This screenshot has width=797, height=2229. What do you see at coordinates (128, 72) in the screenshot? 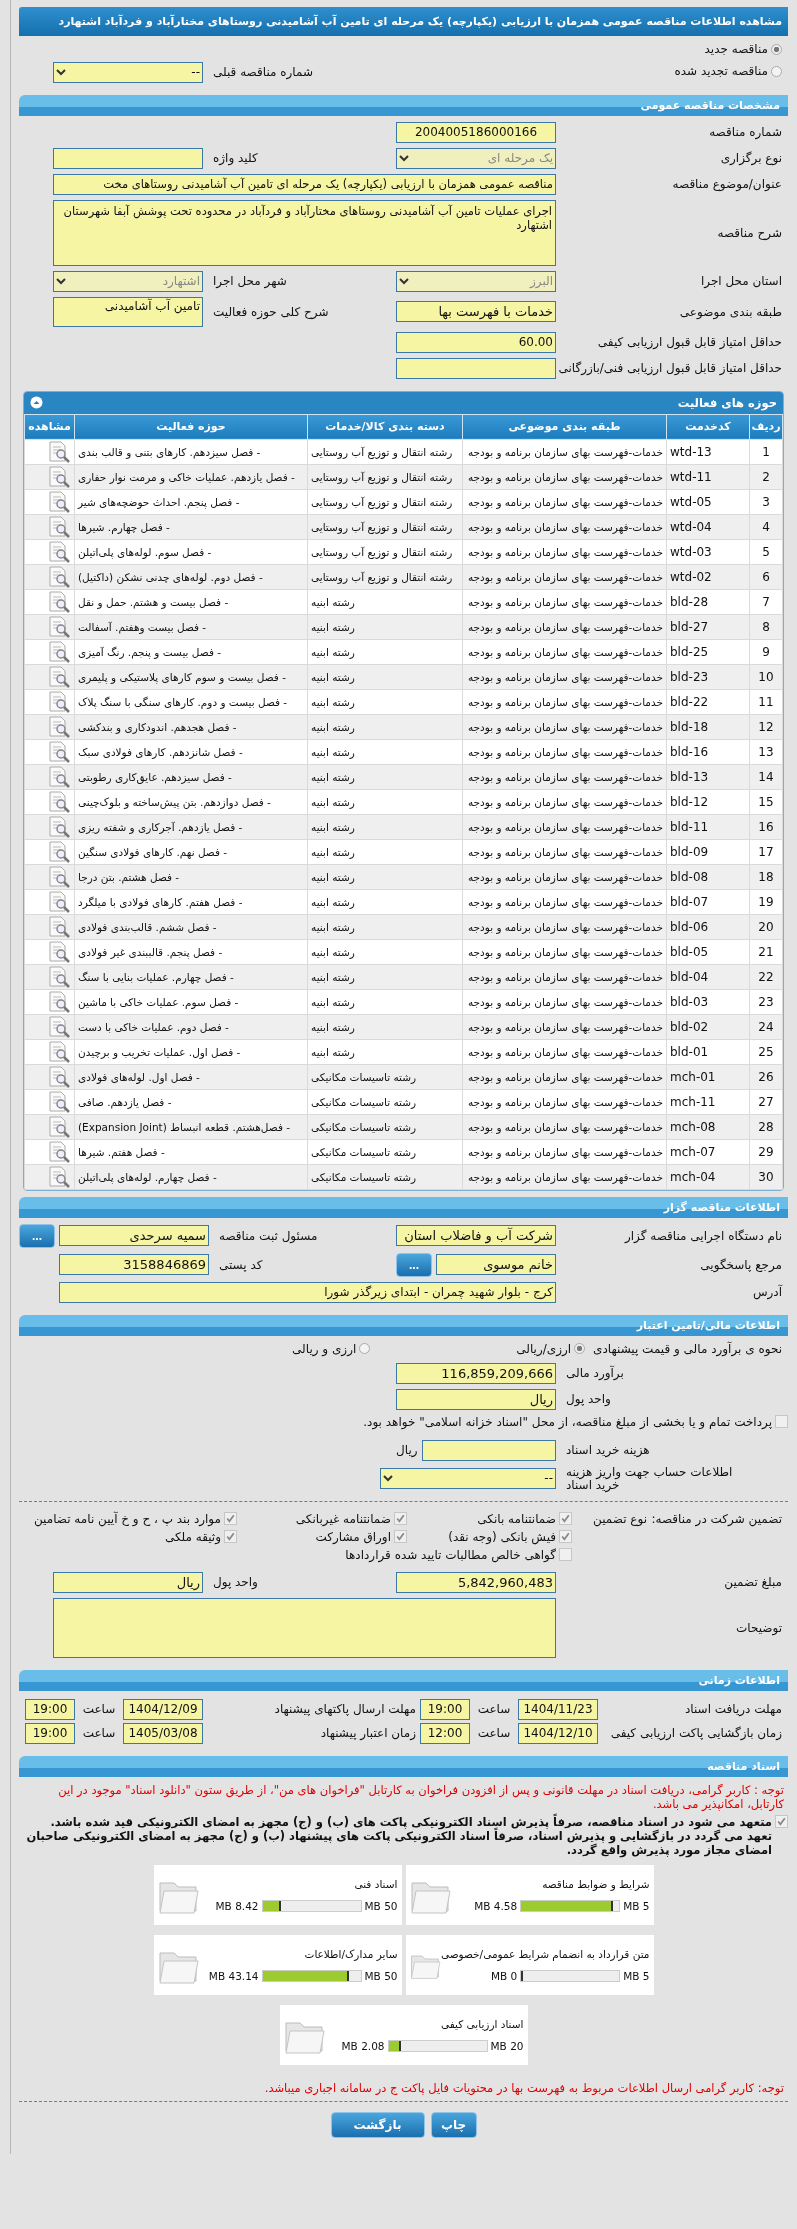
I see `previous-number-dropdown: --` at bounding box center [128, 72].